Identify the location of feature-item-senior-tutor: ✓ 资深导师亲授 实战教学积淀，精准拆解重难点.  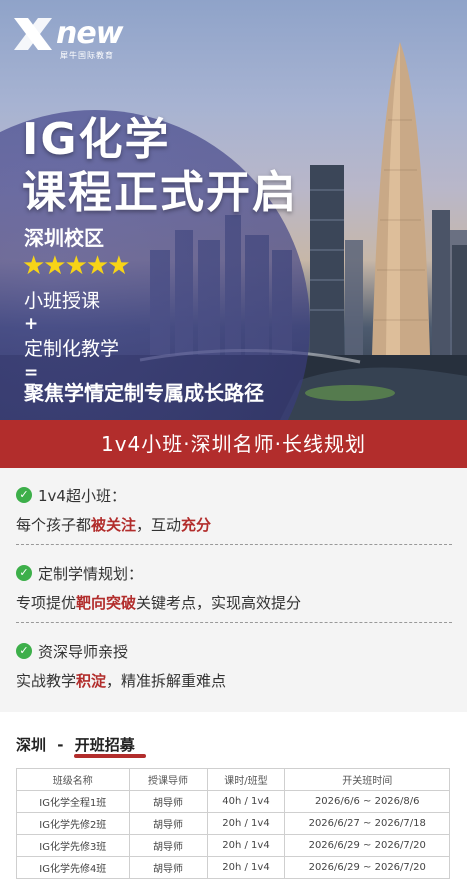
(236, 665).